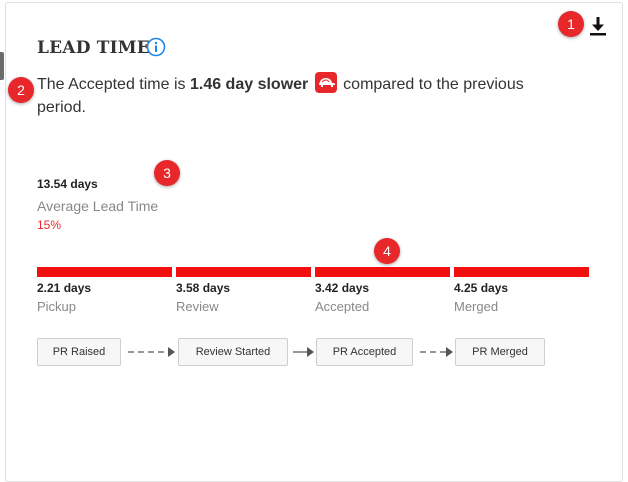  Describe the element at coordinates (64, 288) in the screenshot. I see `stage-days: 2.21 days` at that location.